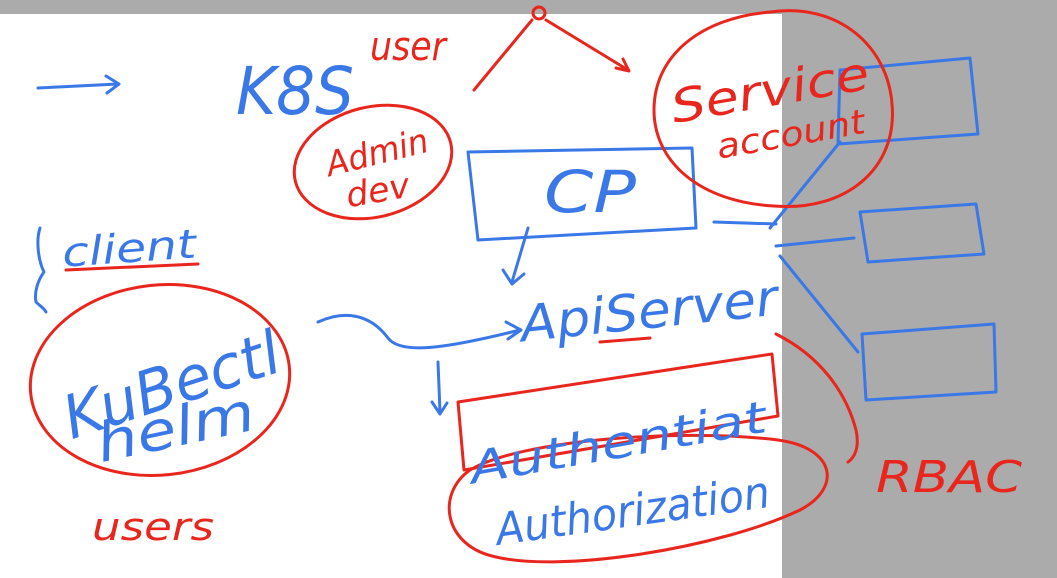 The image size is (1057, 578). I want to click on user-split-point, so click(539, 13).